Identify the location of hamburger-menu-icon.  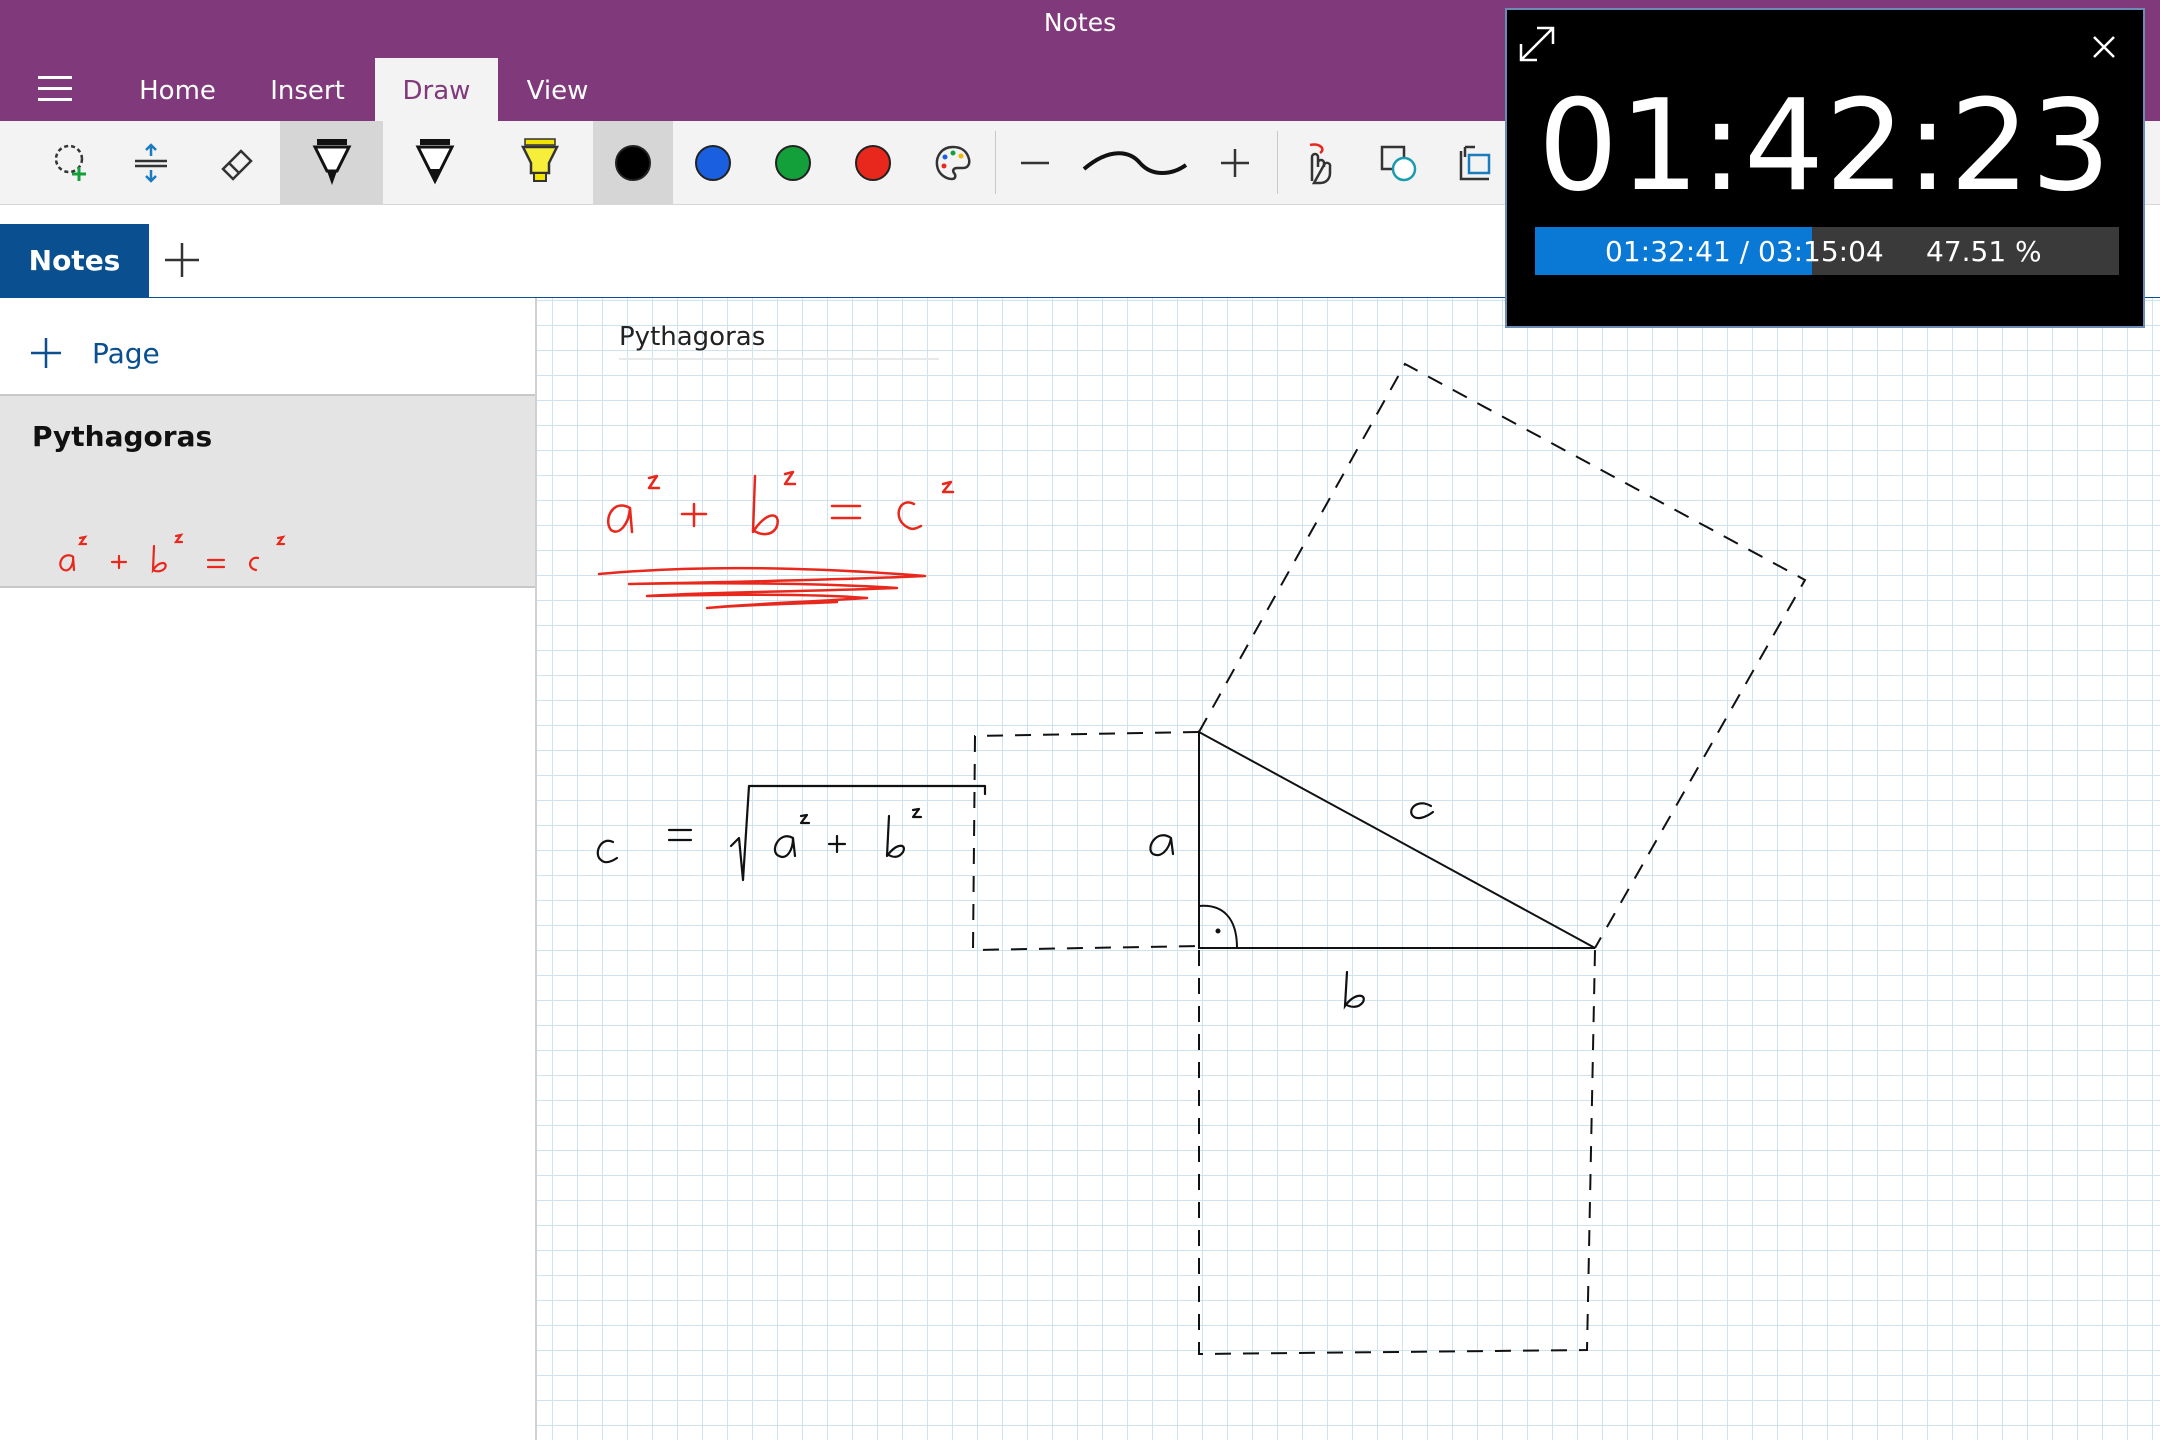
(55, 89).